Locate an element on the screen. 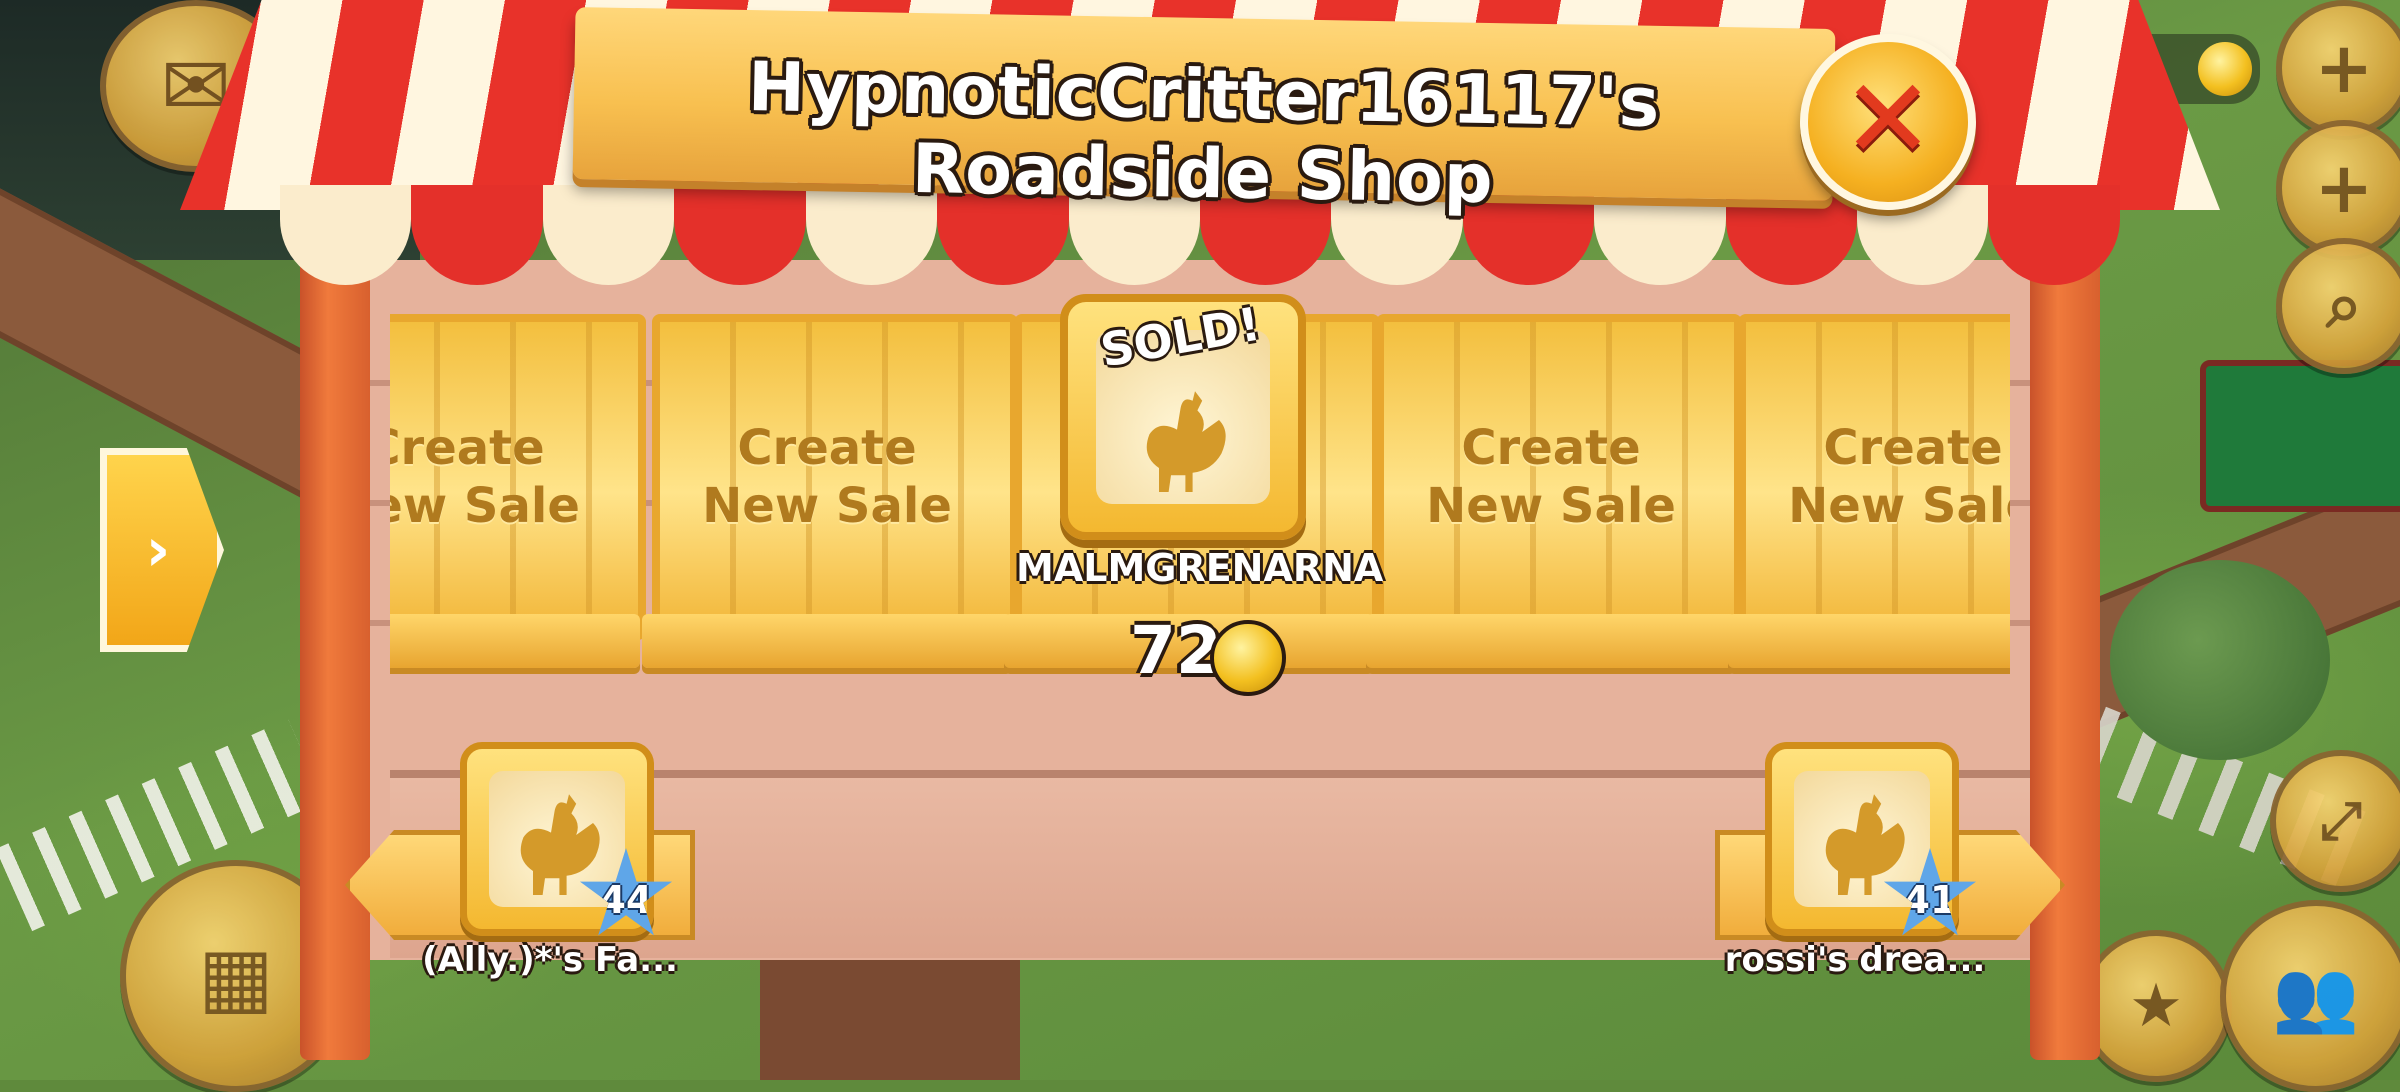 This screenshot has width=2400, height=1092. farm-house is located at coordinates (890, 1015).